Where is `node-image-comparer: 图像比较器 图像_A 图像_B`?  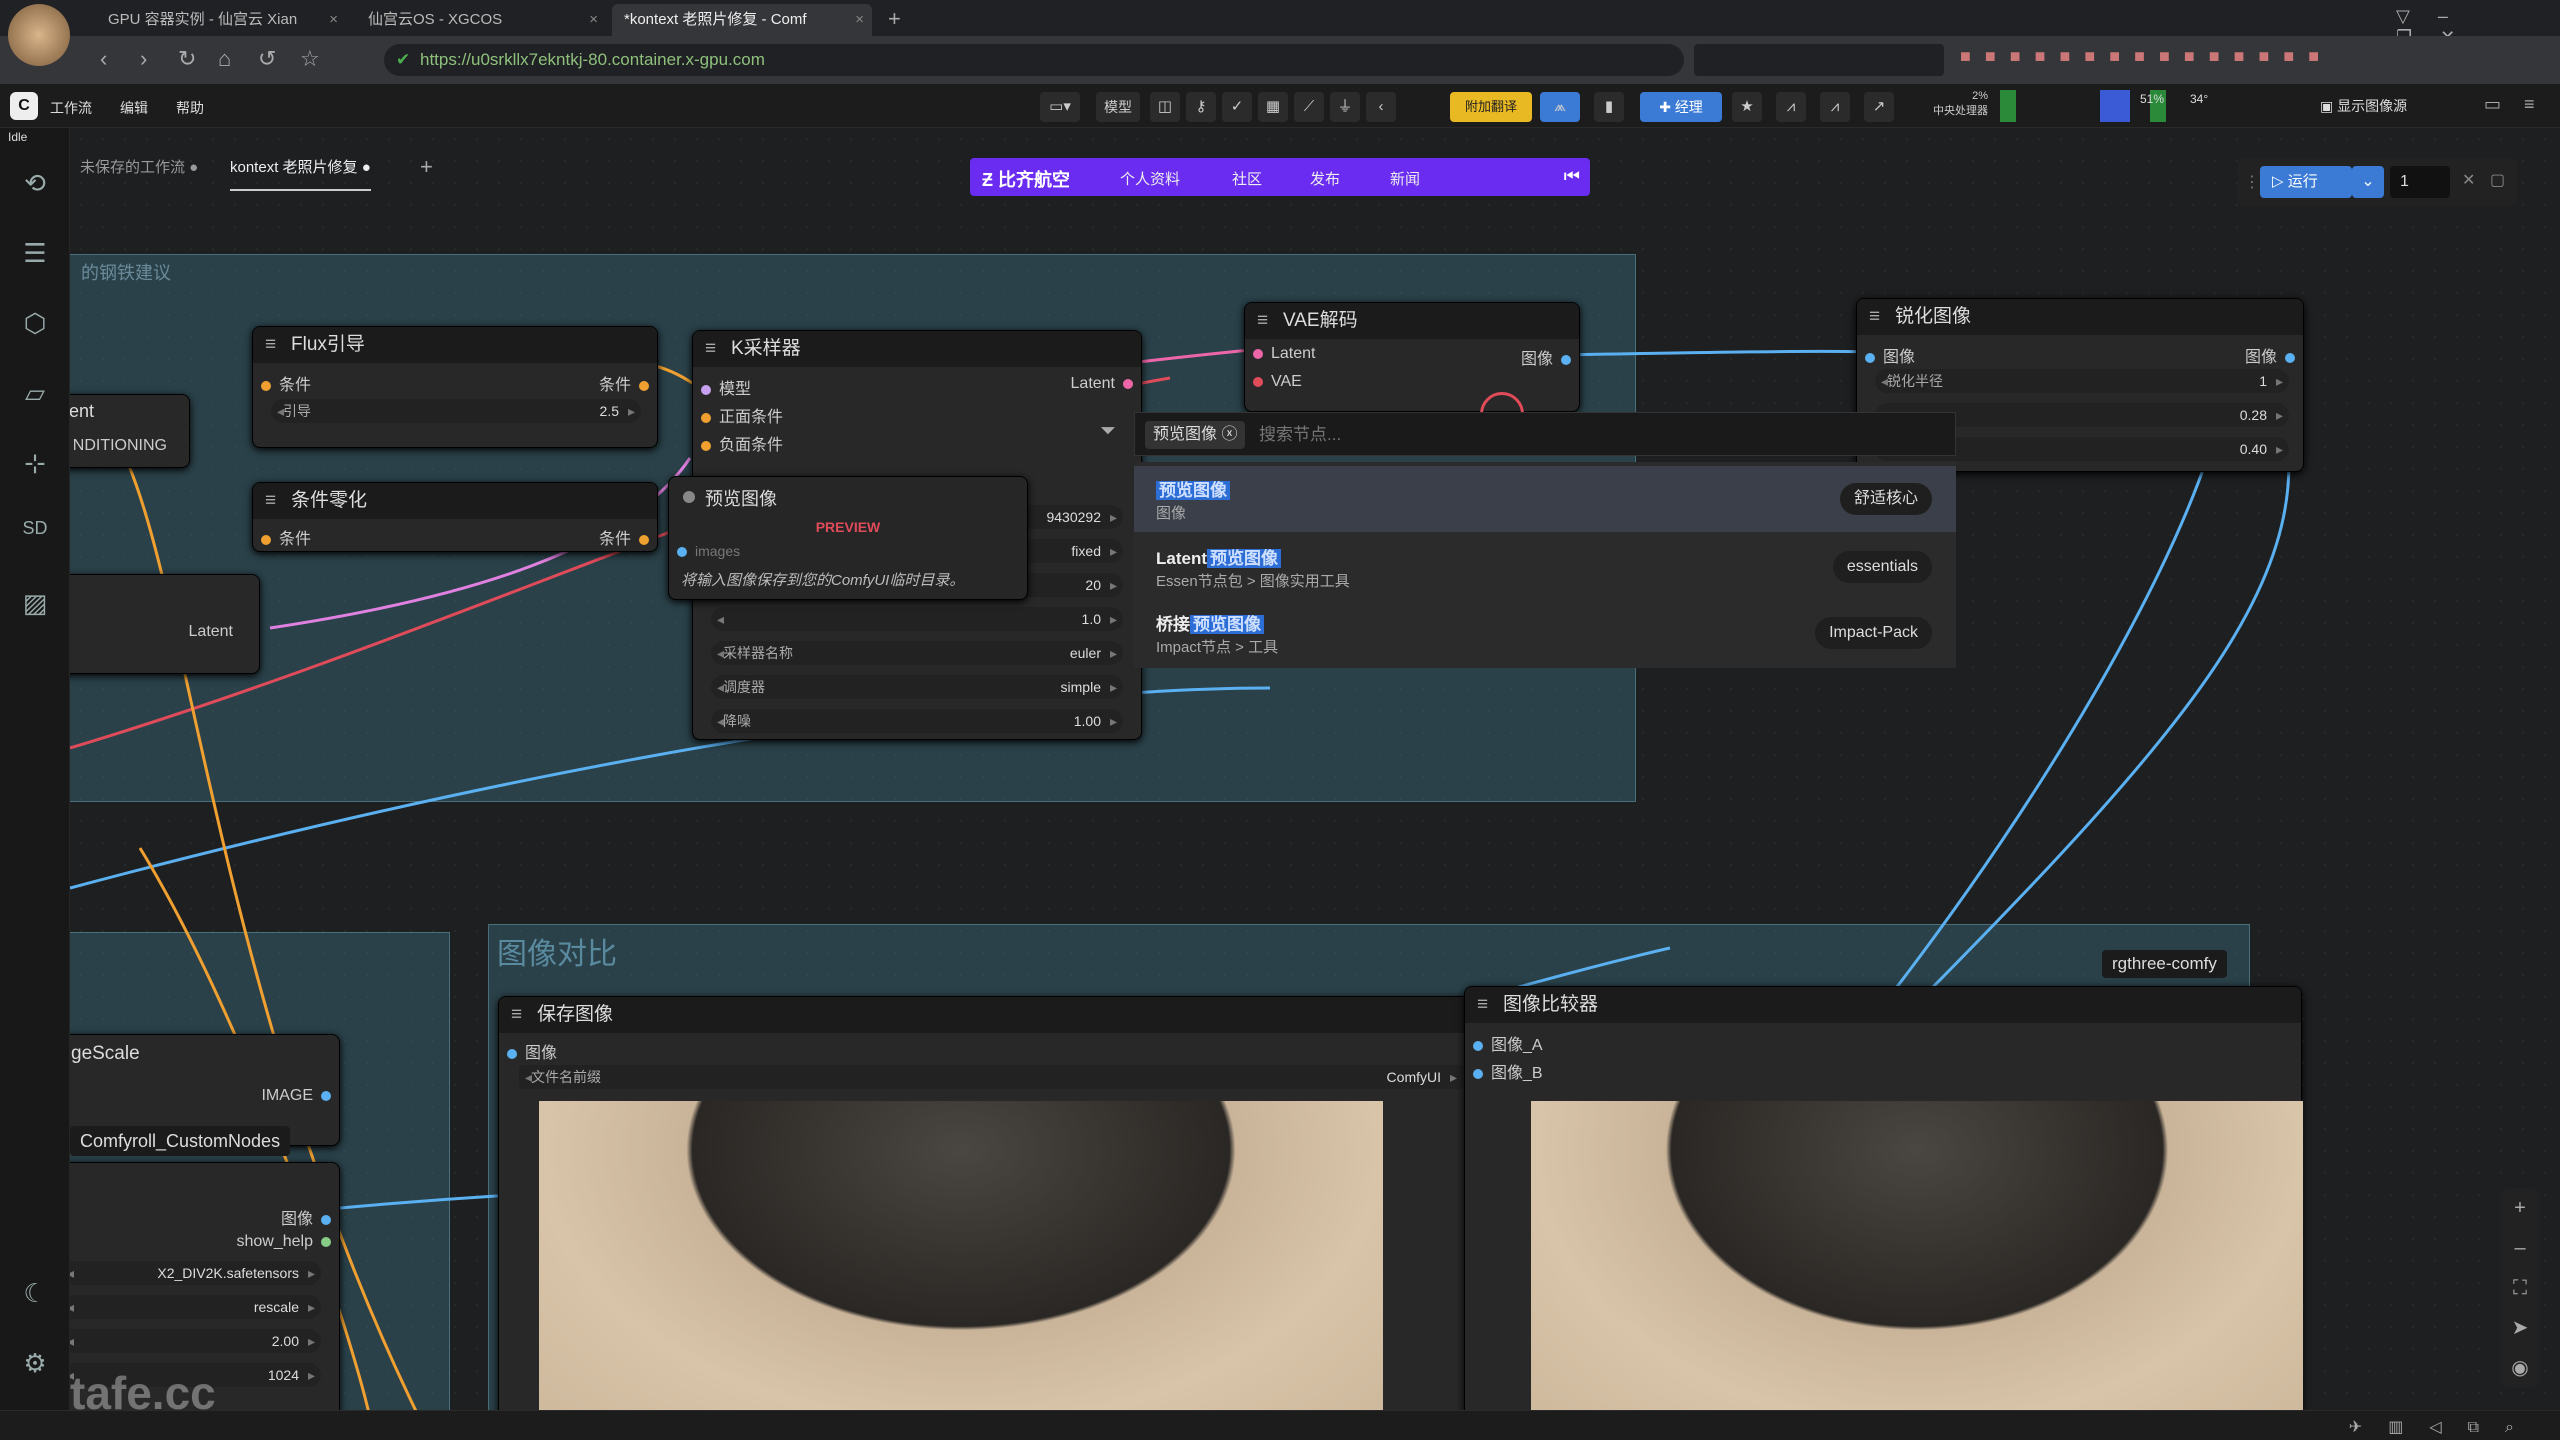 node-image-comparer: 图像比较器 图像_A 图像_B is located at coordinates (1883, 1198).